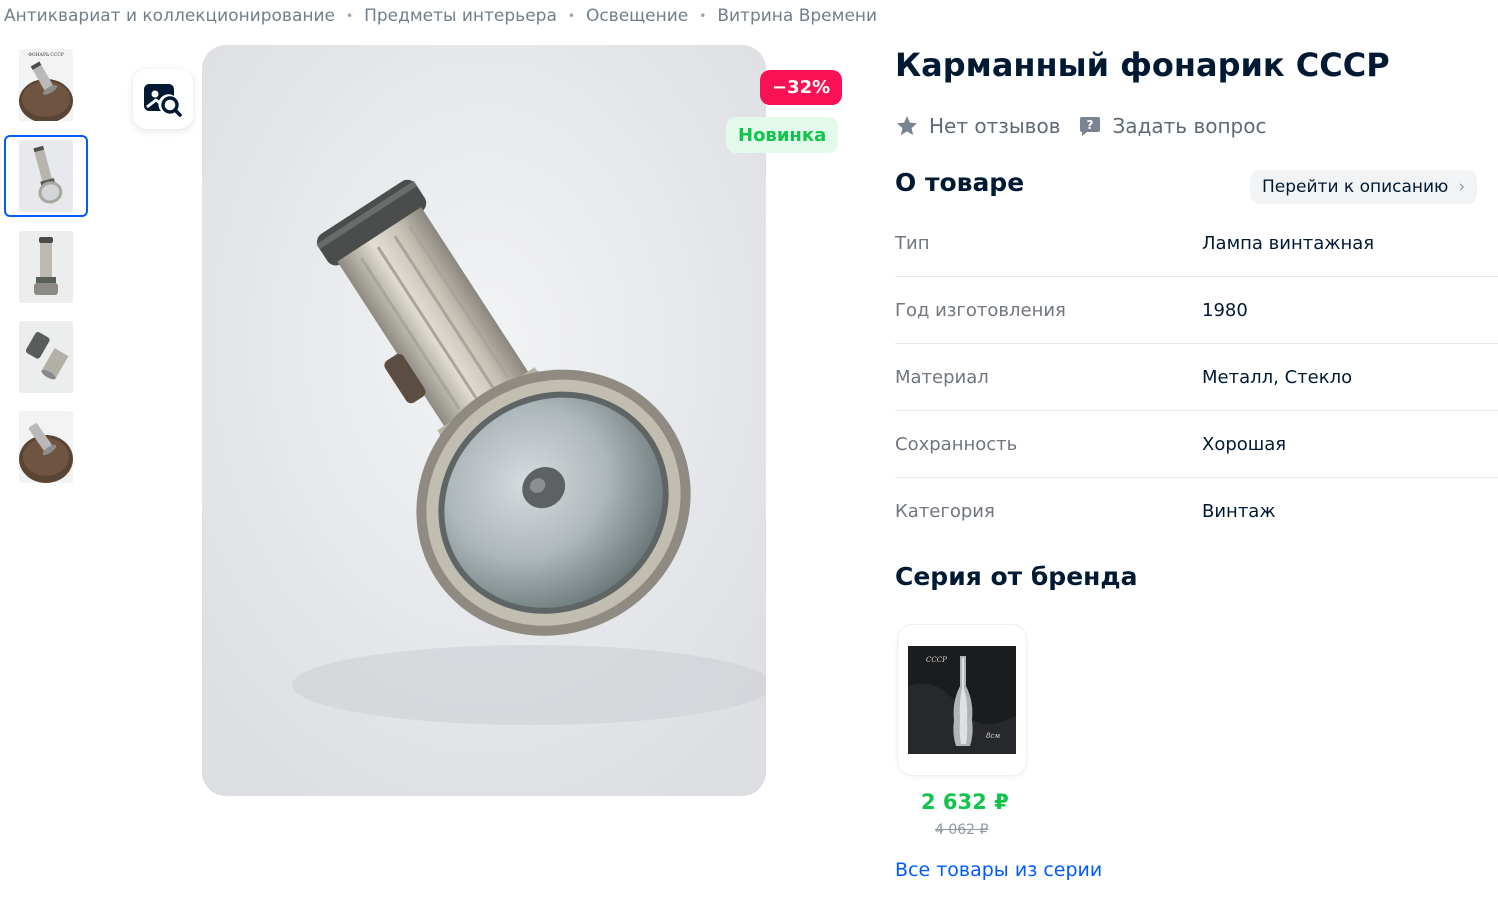 The height and width of the screenshot is (910, 1498). I want to click on spec-row: Материал Металл, Стекло, so click(1196, 377).